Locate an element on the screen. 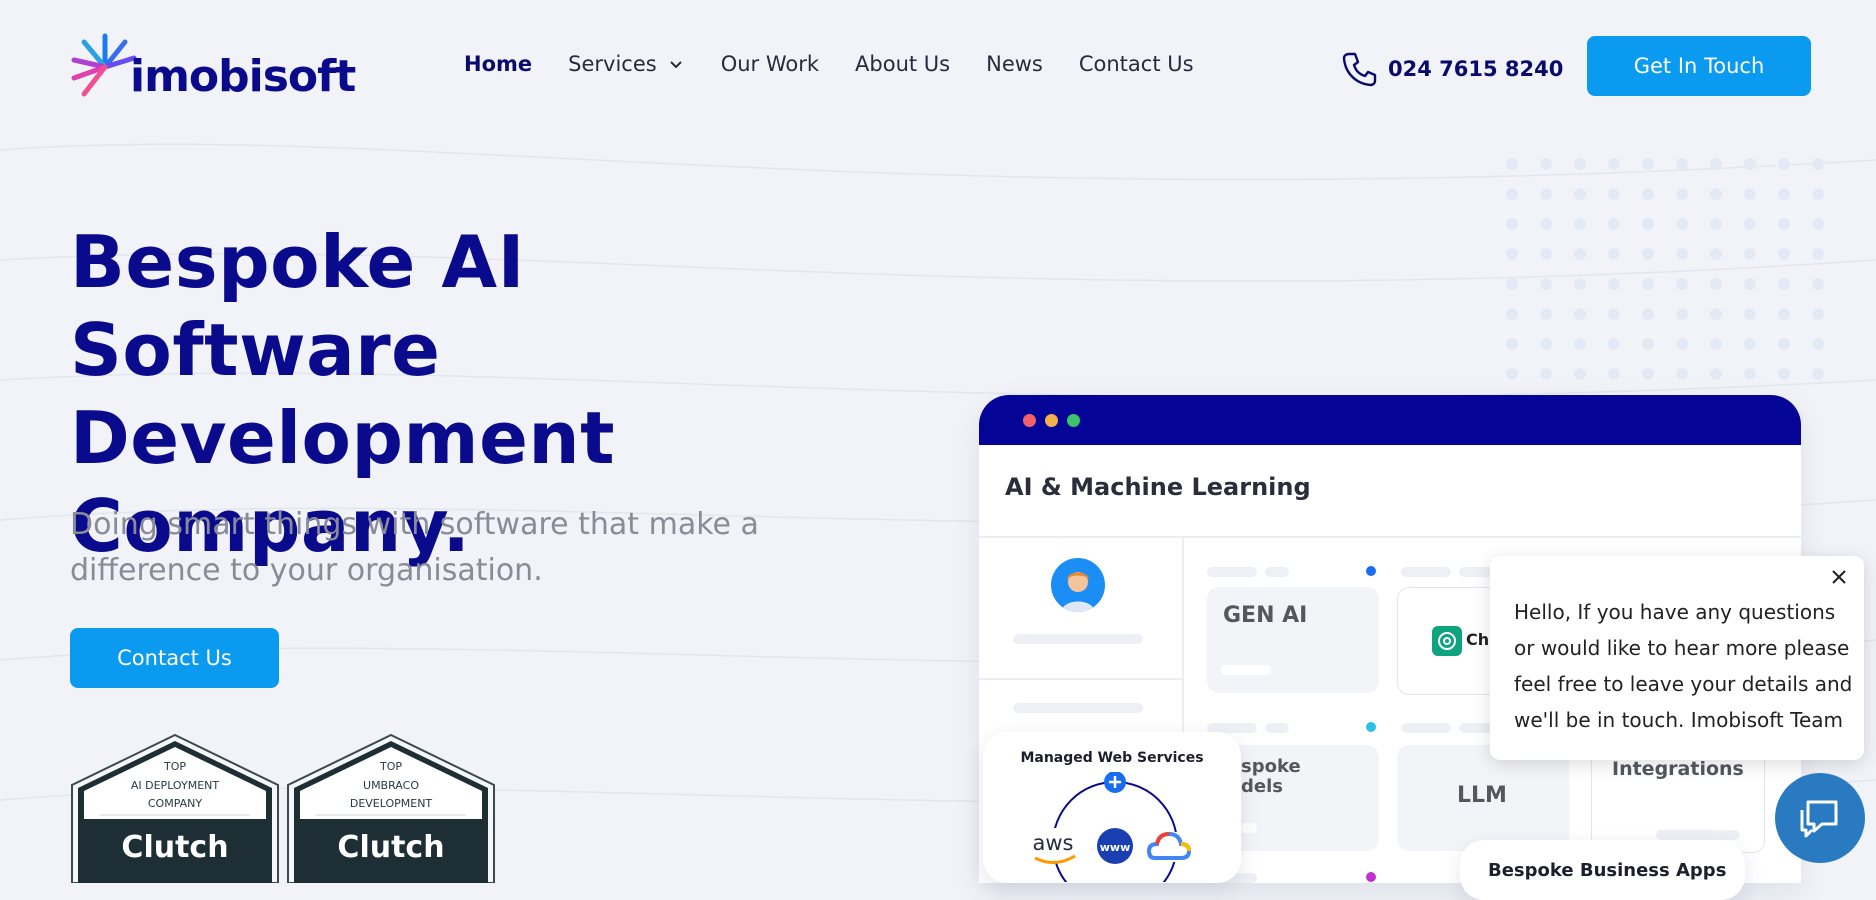 The height and width of the screenshot is (900, 1876). card-llm: LLM is located at coordinates (1483, 798).